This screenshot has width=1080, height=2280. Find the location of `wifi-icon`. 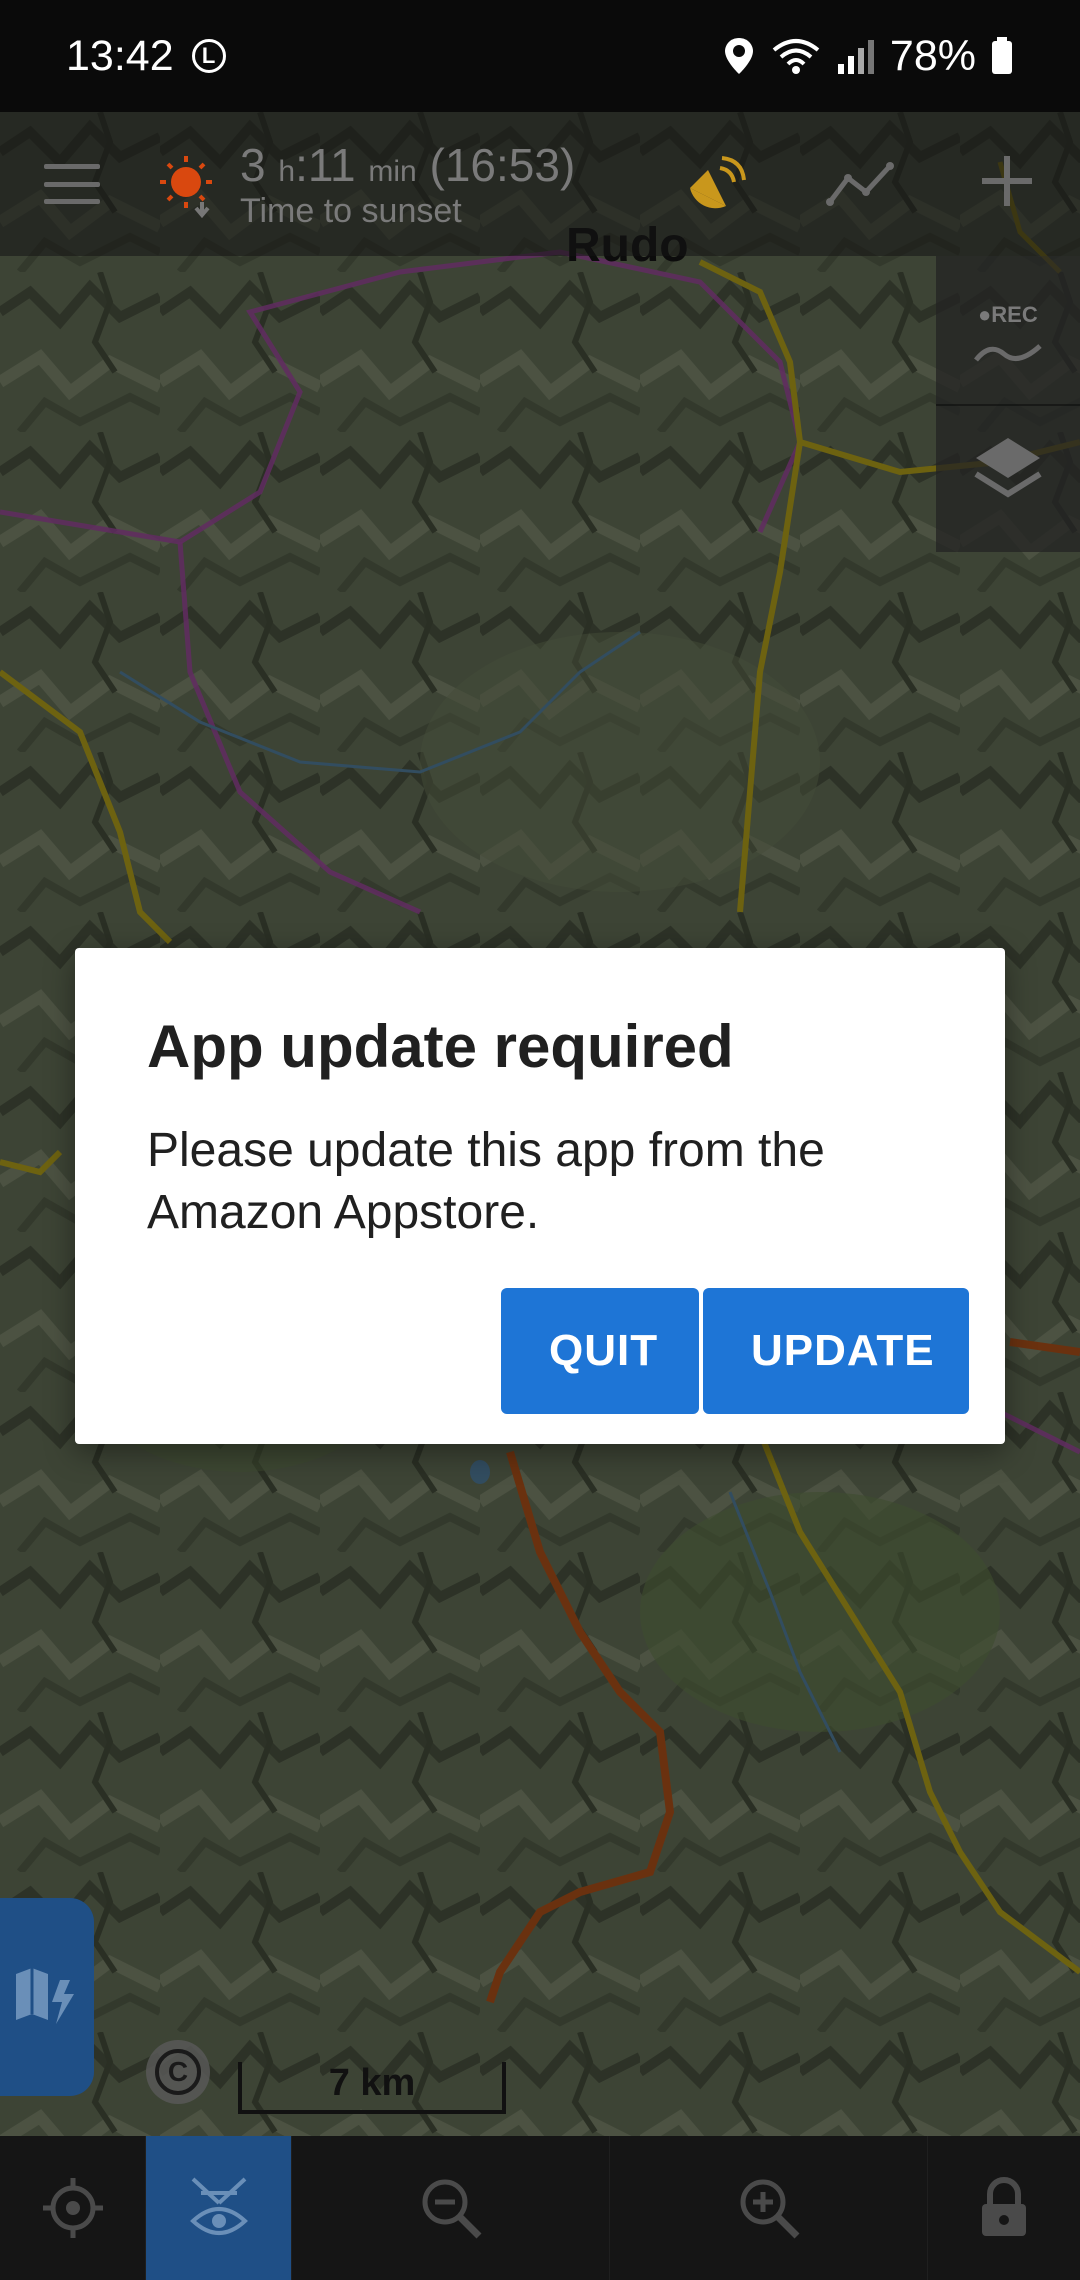

wifi-icon is located at coordinates (796, 56).